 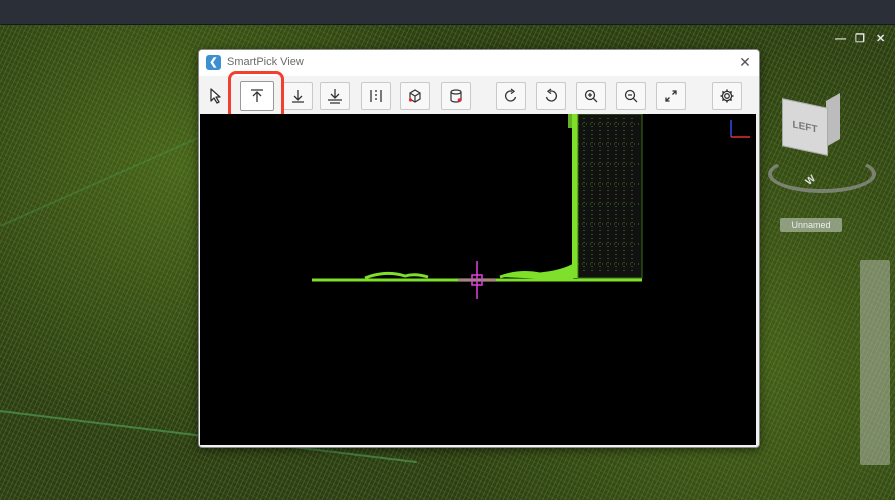 I want to click on zoom-in-icon, so click(x=591, y=96).